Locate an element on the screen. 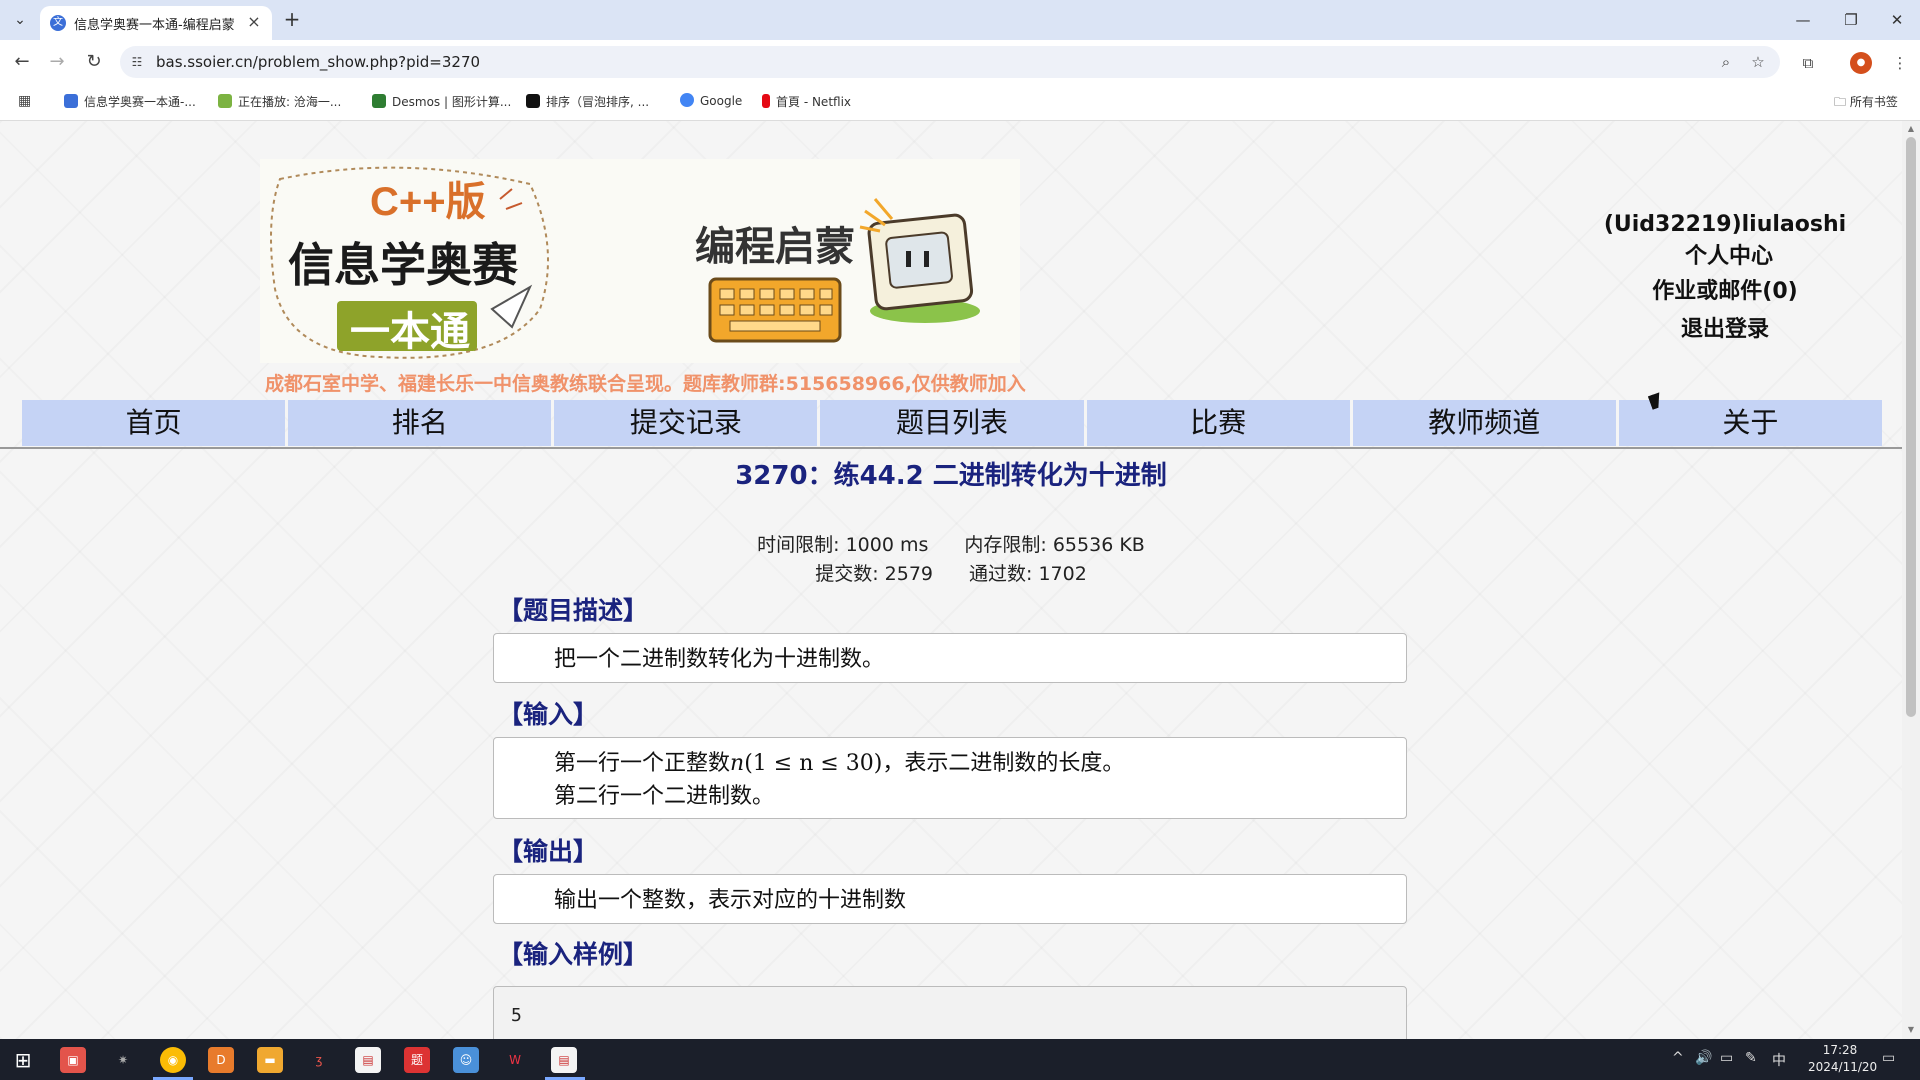 This screenshot has height=1080, width=1920. nav-divider is located at coordinates (951, 448).